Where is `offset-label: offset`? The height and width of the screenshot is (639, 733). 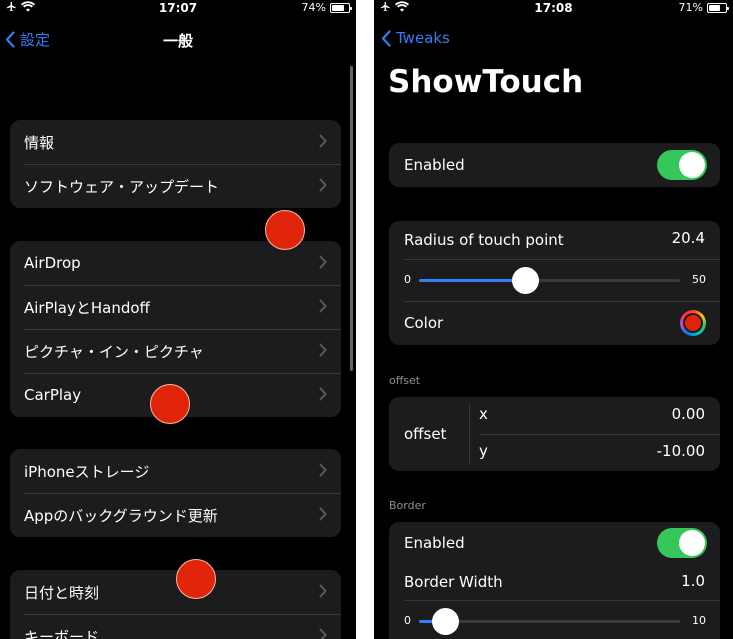 offset-label: offset is located at coordinates (425, 434).